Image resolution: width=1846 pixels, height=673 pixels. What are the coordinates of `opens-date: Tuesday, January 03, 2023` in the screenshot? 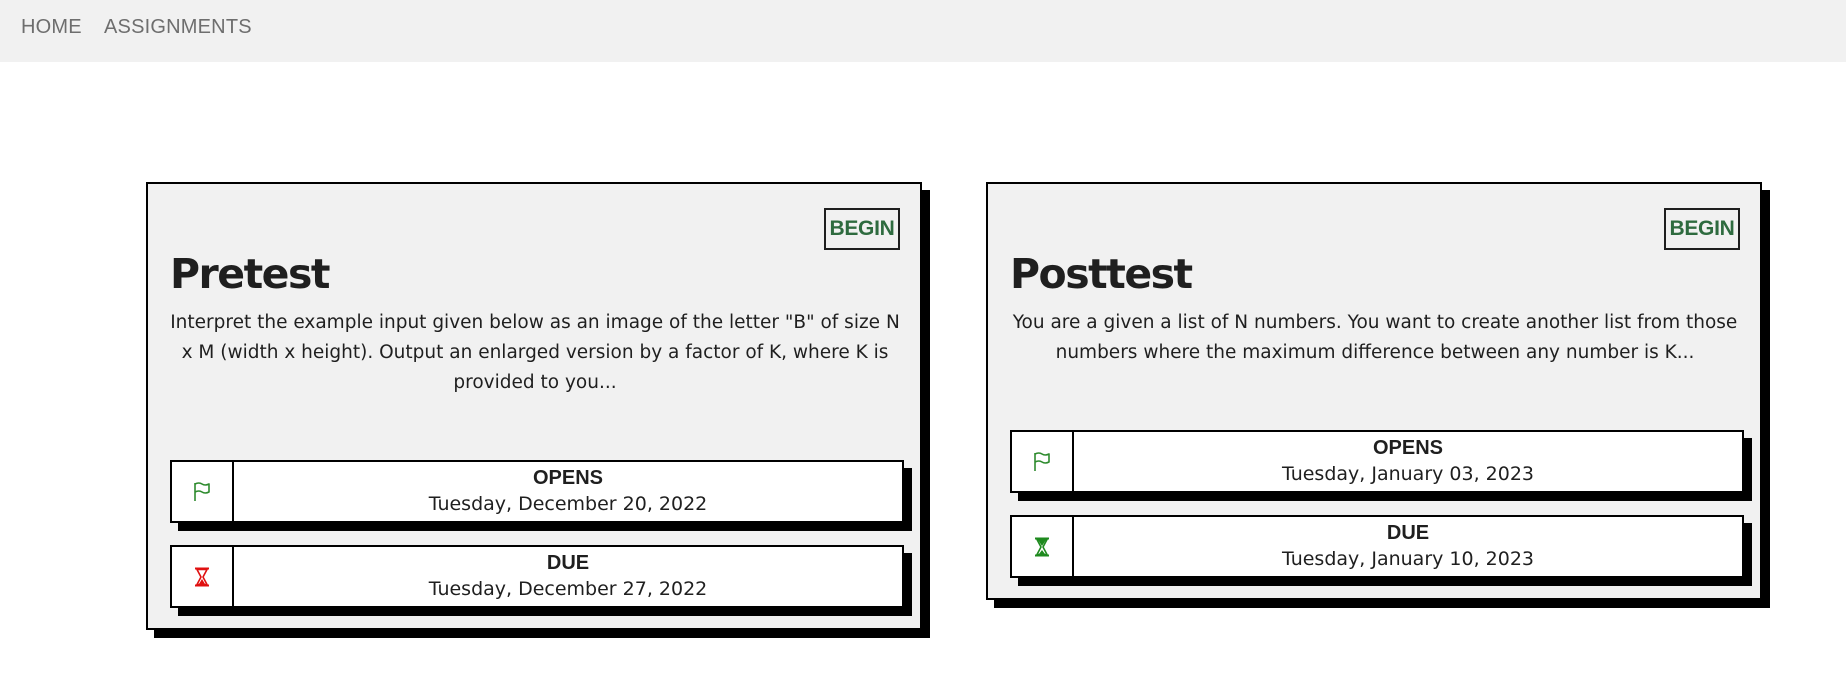 It's located at (1408, 473).